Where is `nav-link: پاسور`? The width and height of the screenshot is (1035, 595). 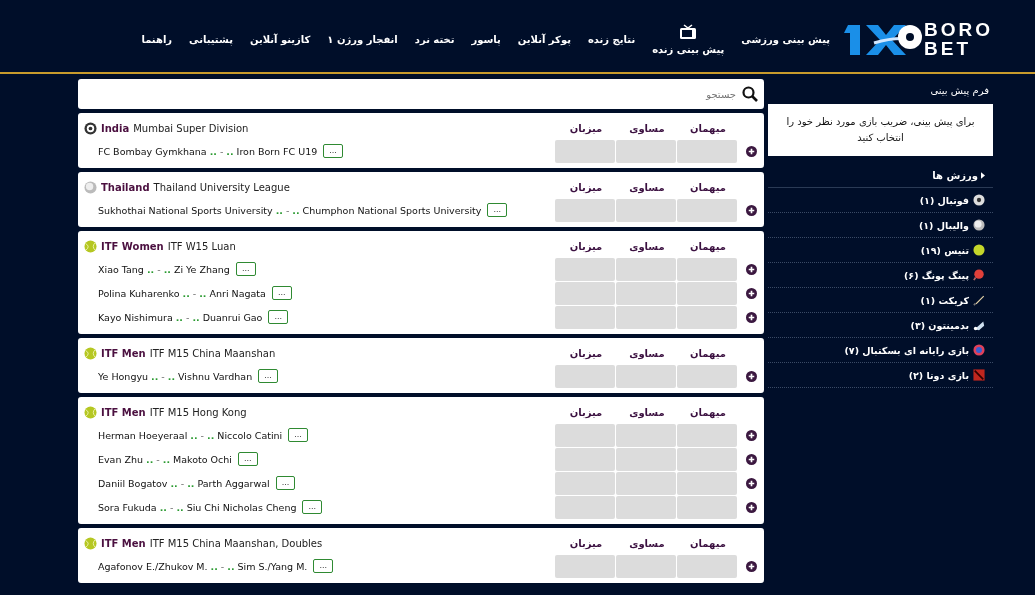 nav-link: پاسور is located at coordinates (486, 39).